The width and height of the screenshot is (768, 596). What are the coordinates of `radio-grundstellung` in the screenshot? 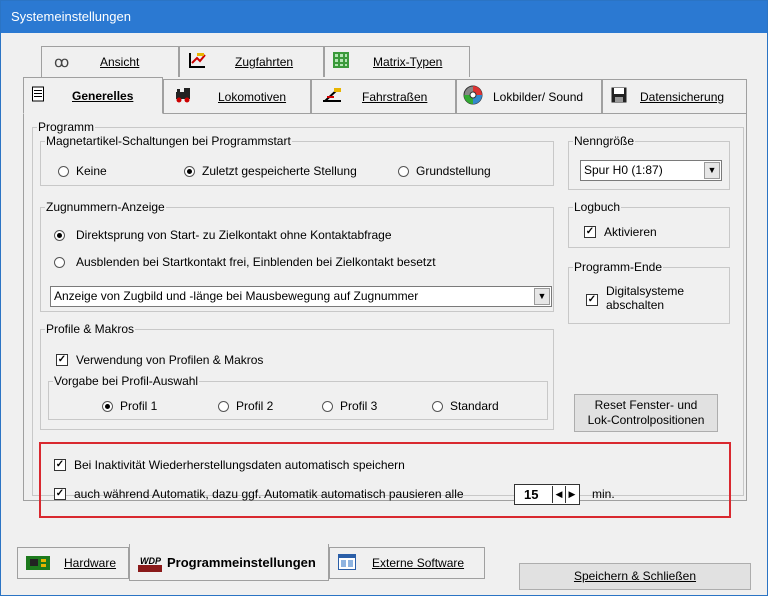 It's located at (403, 171).